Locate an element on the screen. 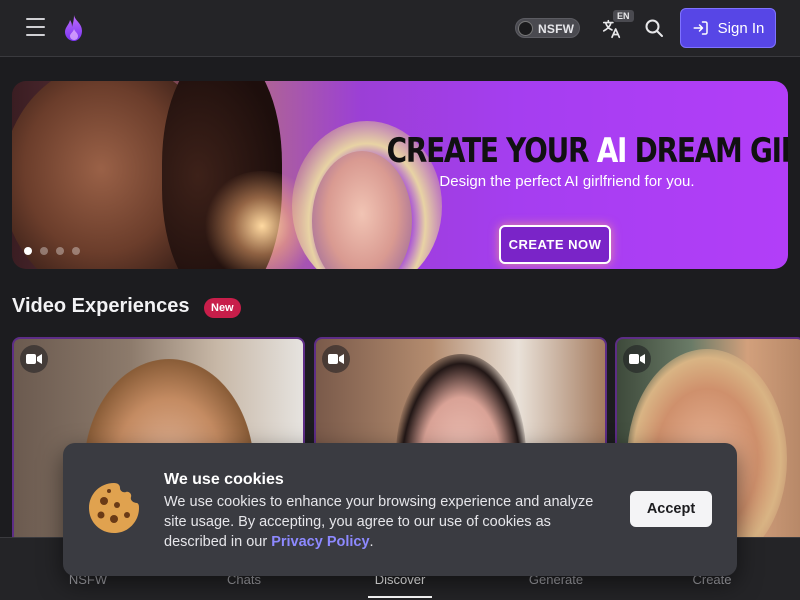 The width and height of the screenshot is (800, 600). nsfw-toggle: NSFW is located at coordinates (547, 28).